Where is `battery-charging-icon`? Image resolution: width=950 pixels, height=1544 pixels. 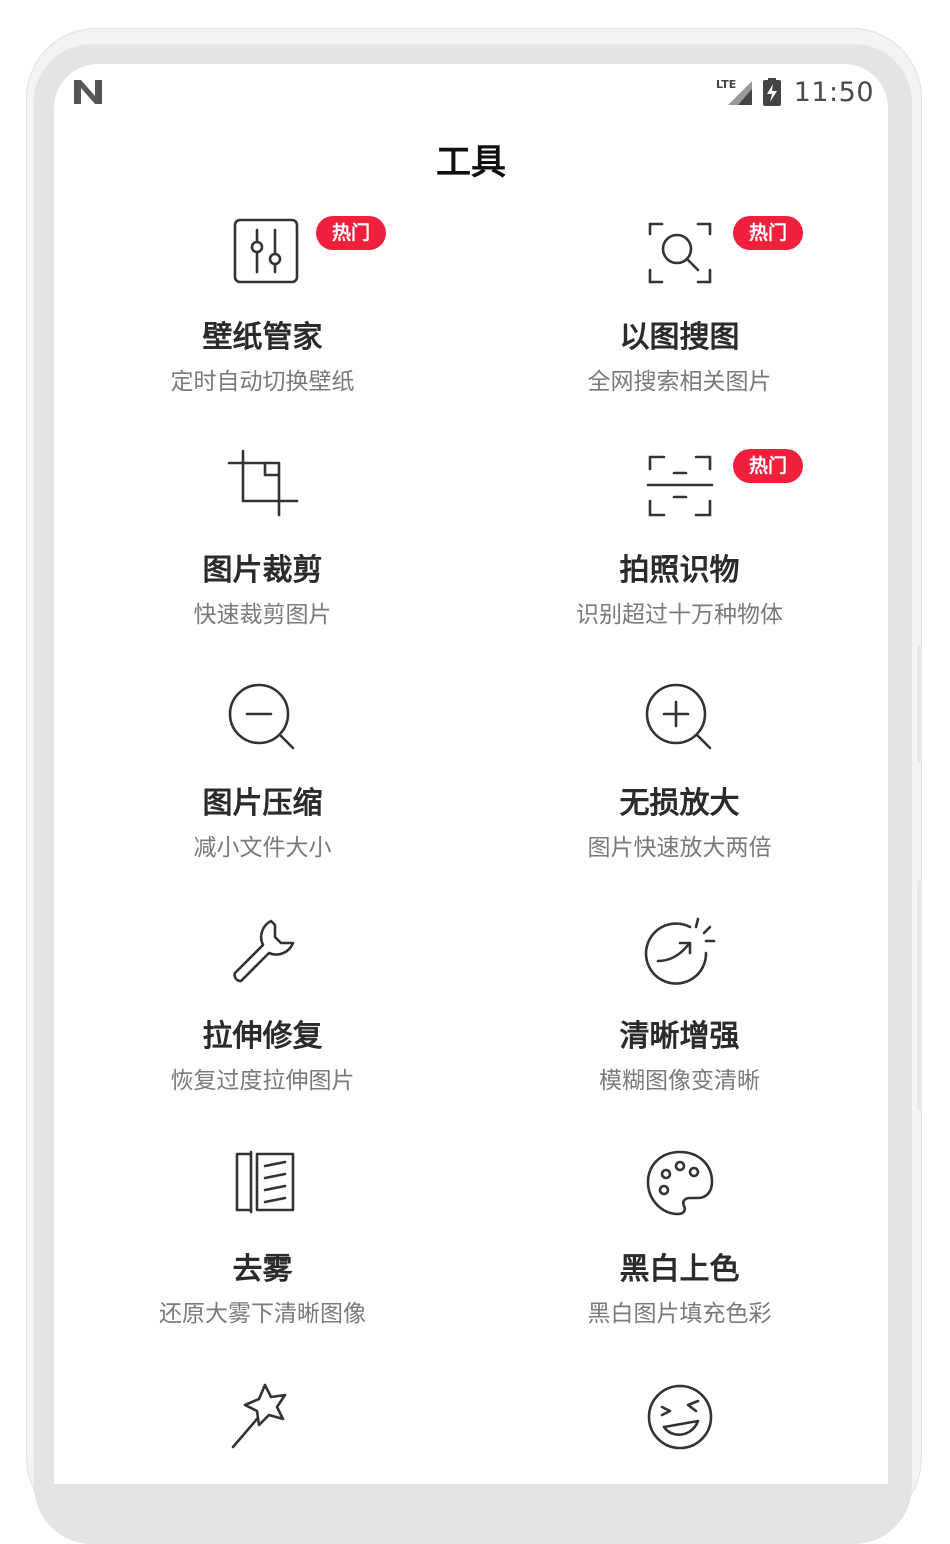 battery-charging-icon is located at coordinates (771, 92).